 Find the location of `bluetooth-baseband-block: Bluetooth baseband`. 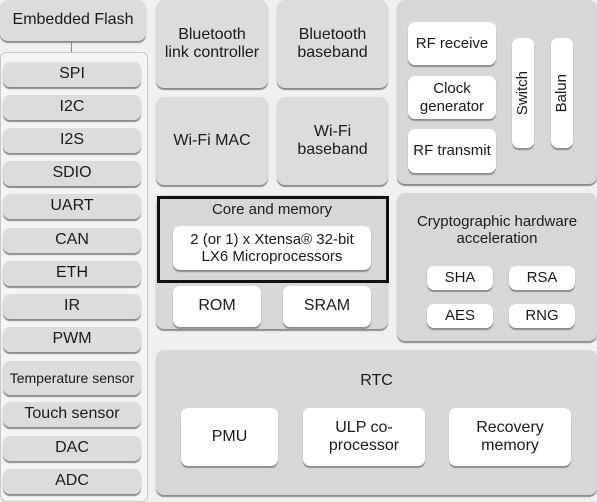

bluetooth-baseband-block: Bluetooth baseband is located at coordinates (332, 44).